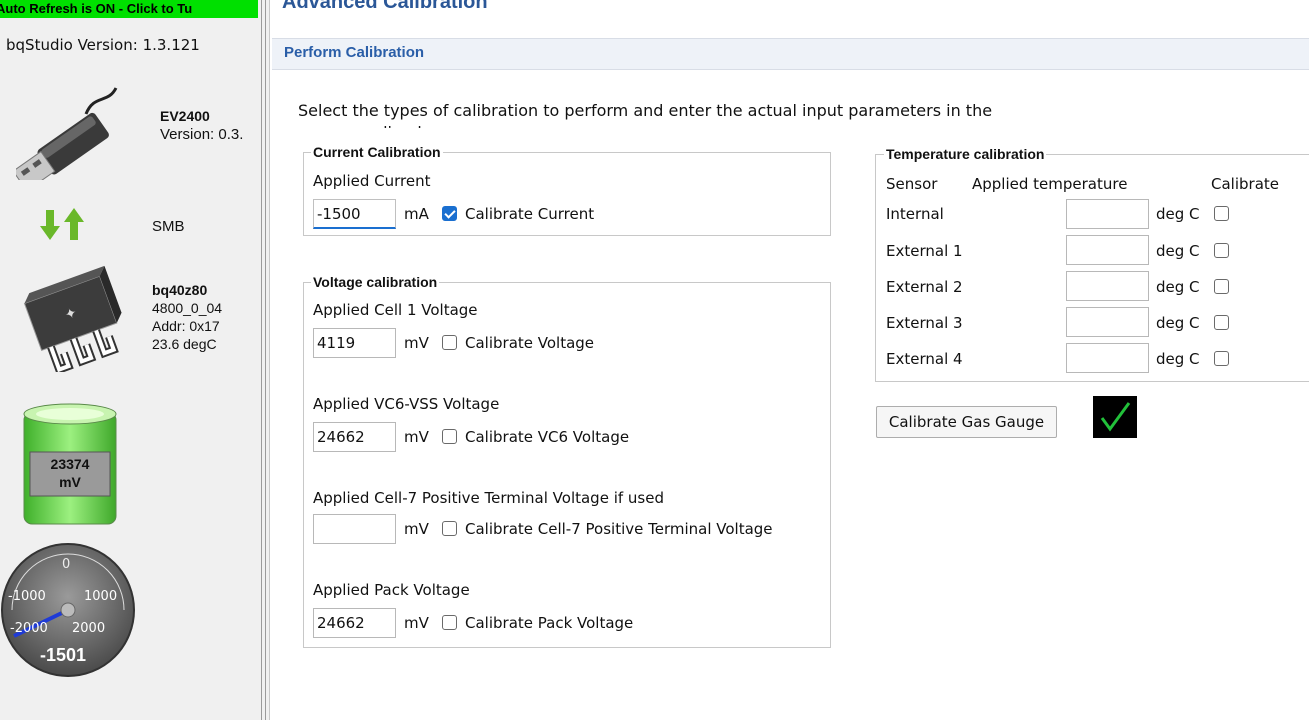 Image resolution: width=1309 pixels, height=720 pixels. What do you see at coordinates (391, 590) in the screenshot?
I see `voltage-row-label: Applied Pack Voltage` at bounding box center [391, 590].